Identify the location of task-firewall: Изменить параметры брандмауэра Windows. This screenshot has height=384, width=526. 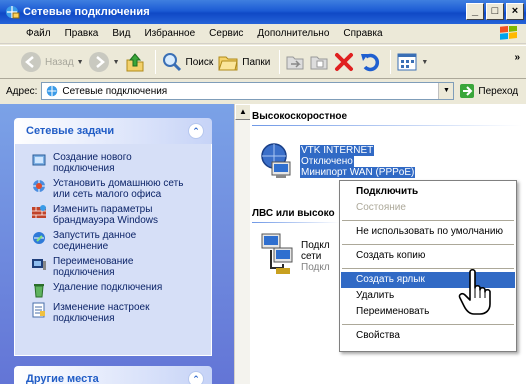
(119, 215).